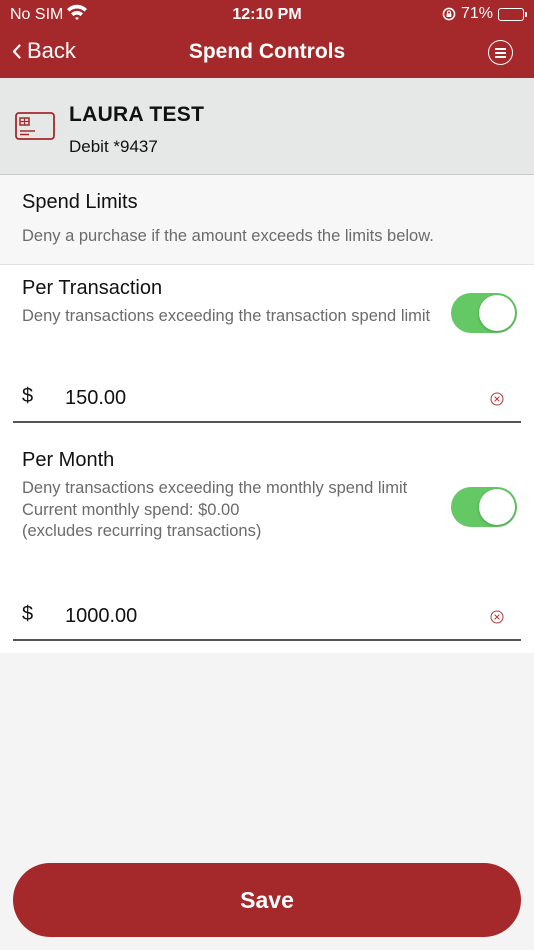  I want to click on save-button: Save, so click(267, 900).